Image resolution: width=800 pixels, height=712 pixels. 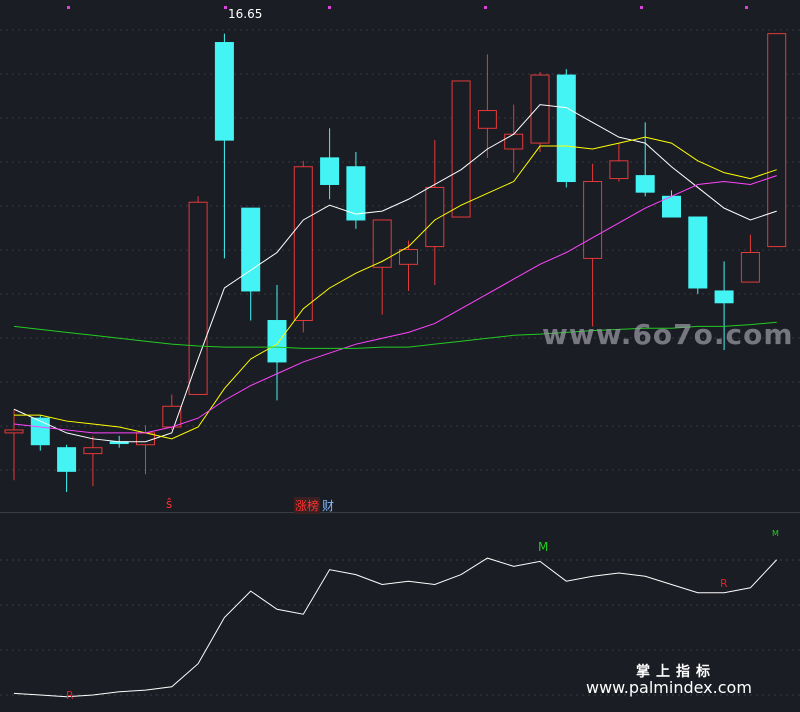 I want to click on r-signal-marker-2: R, so click(x=724, y=583).